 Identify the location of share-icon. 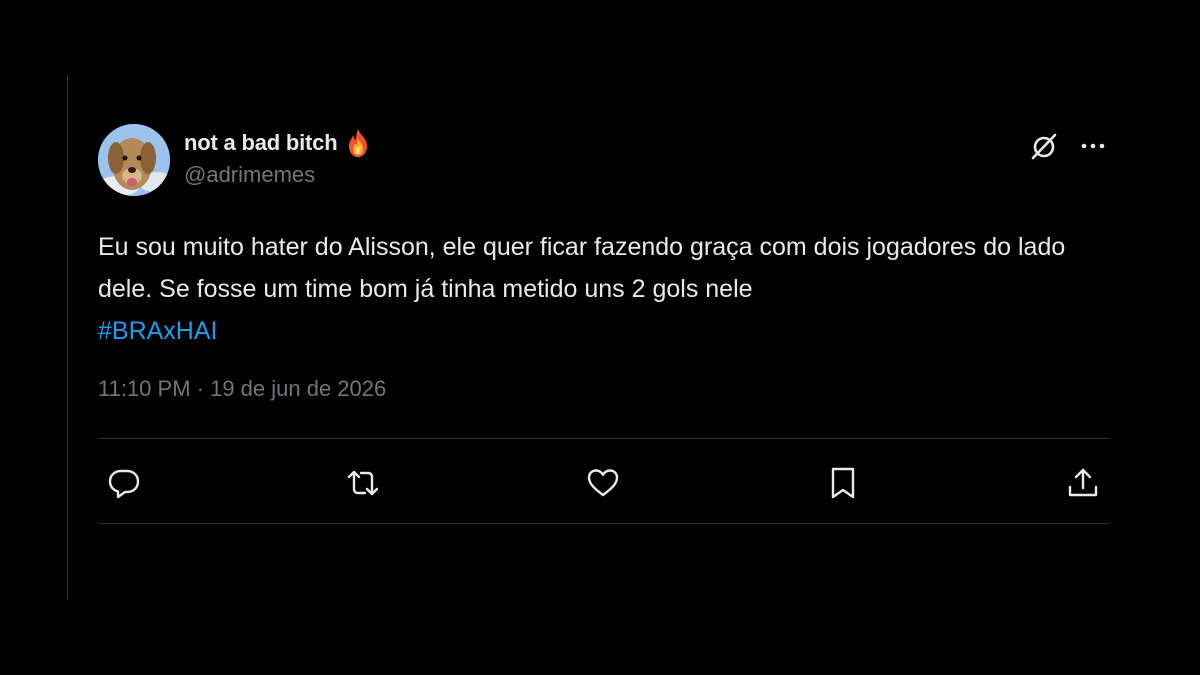
(1083, 483).